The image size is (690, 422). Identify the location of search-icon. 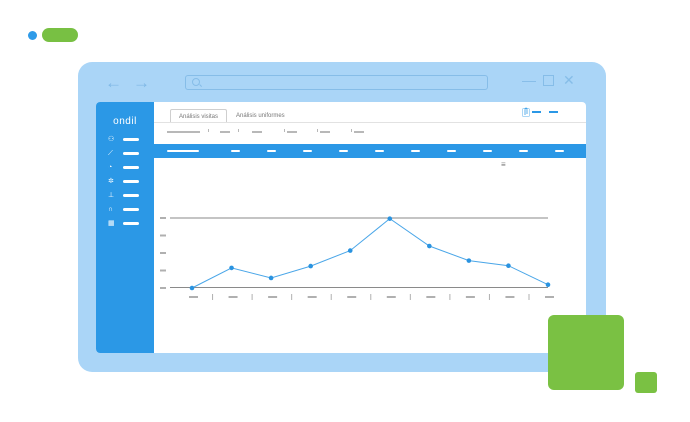
(196, 82).